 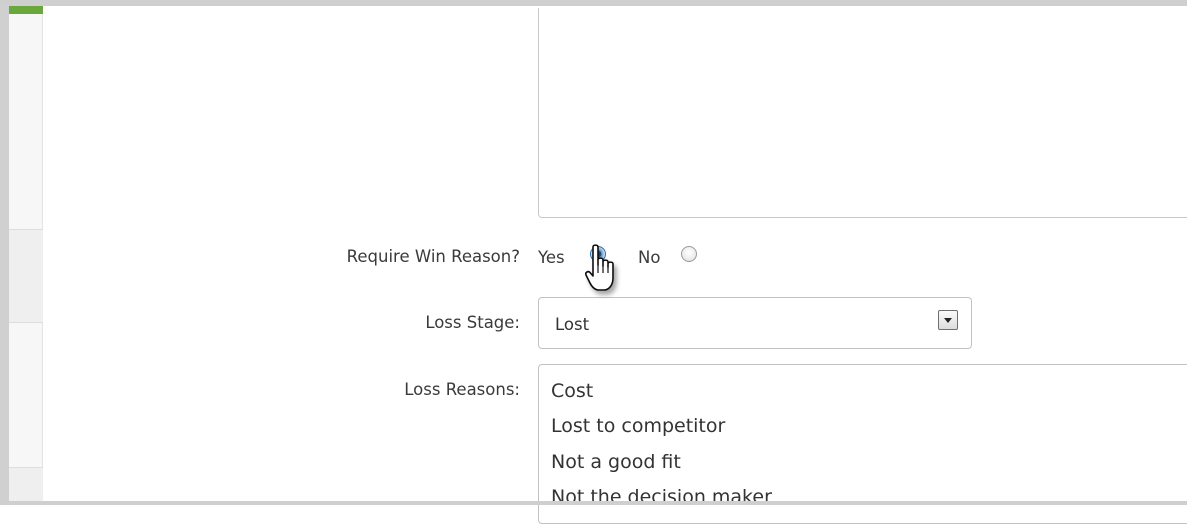 What do you see at coordinates (593, 503) in the screenshot?
I see `bottom-border` at bounding box center [593, 503].